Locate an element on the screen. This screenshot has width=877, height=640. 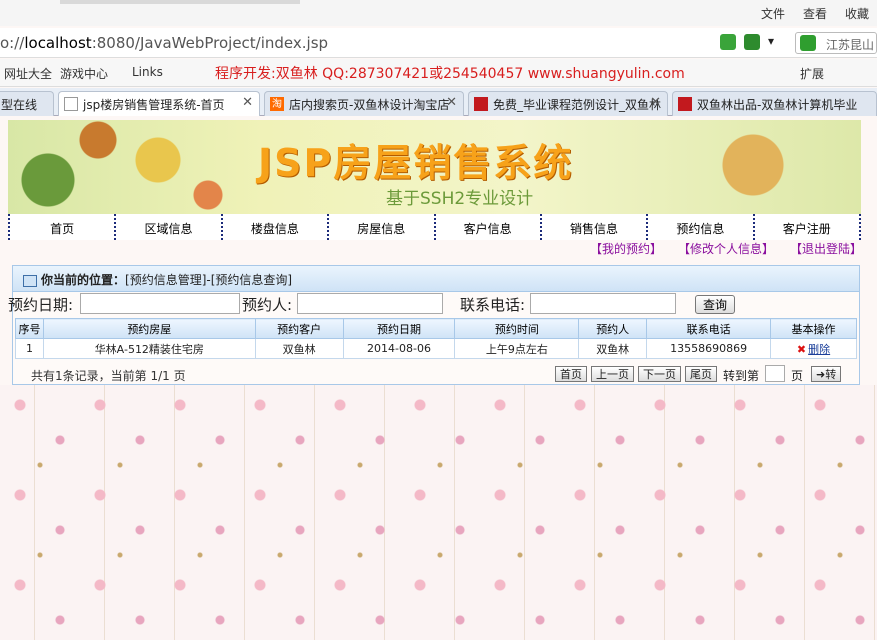
menu-items: 文件 查看 收藏 is located at coordinates (815, 13).